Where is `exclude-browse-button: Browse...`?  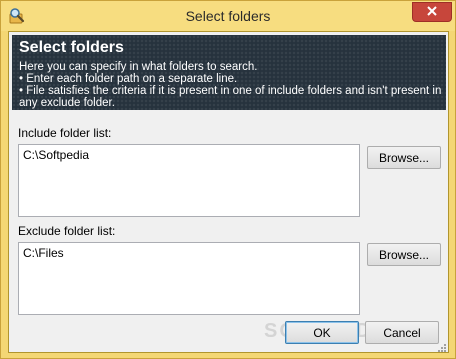
exclude-browse-button: Browse... is located at coordinates (404, 254).